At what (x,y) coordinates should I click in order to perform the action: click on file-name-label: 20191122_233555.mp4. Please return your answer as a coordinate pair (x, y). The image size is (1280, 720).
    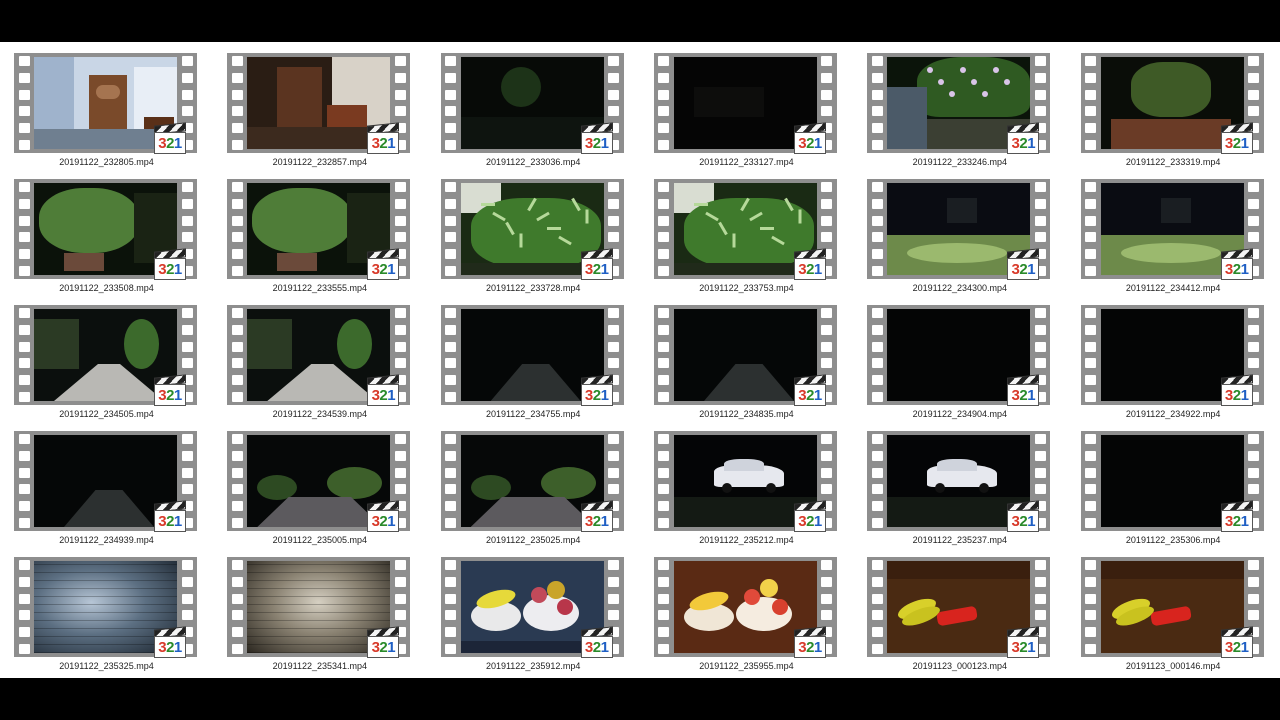
    Looking at the image, I should click on (320, 288).